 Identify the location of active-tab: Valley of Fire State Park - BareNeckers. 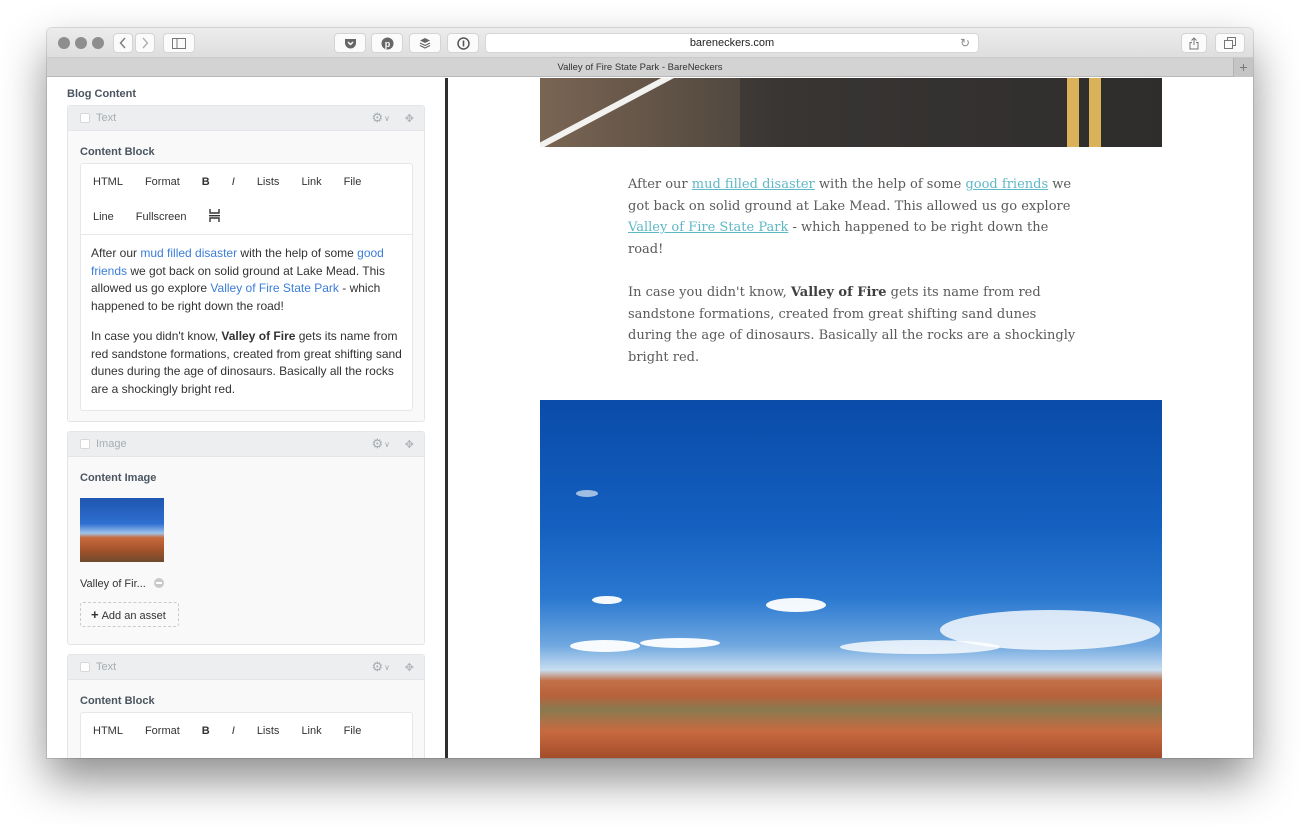
(640, 67).